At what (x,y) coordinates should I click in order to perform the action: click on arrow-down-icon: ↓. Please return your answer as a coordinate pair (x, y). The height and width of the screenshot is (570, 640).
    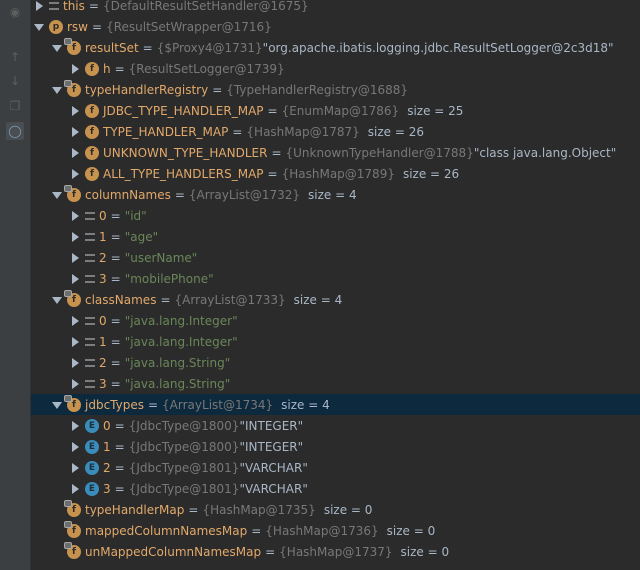
    Looking at the image, I should click on (15, 81).